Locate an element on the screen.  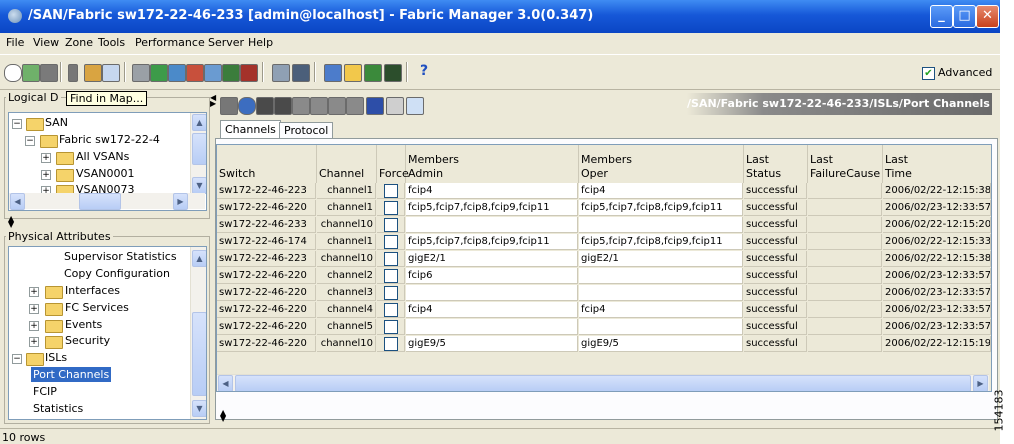
tab-channels: Channels is located at coordinates (250, 130).